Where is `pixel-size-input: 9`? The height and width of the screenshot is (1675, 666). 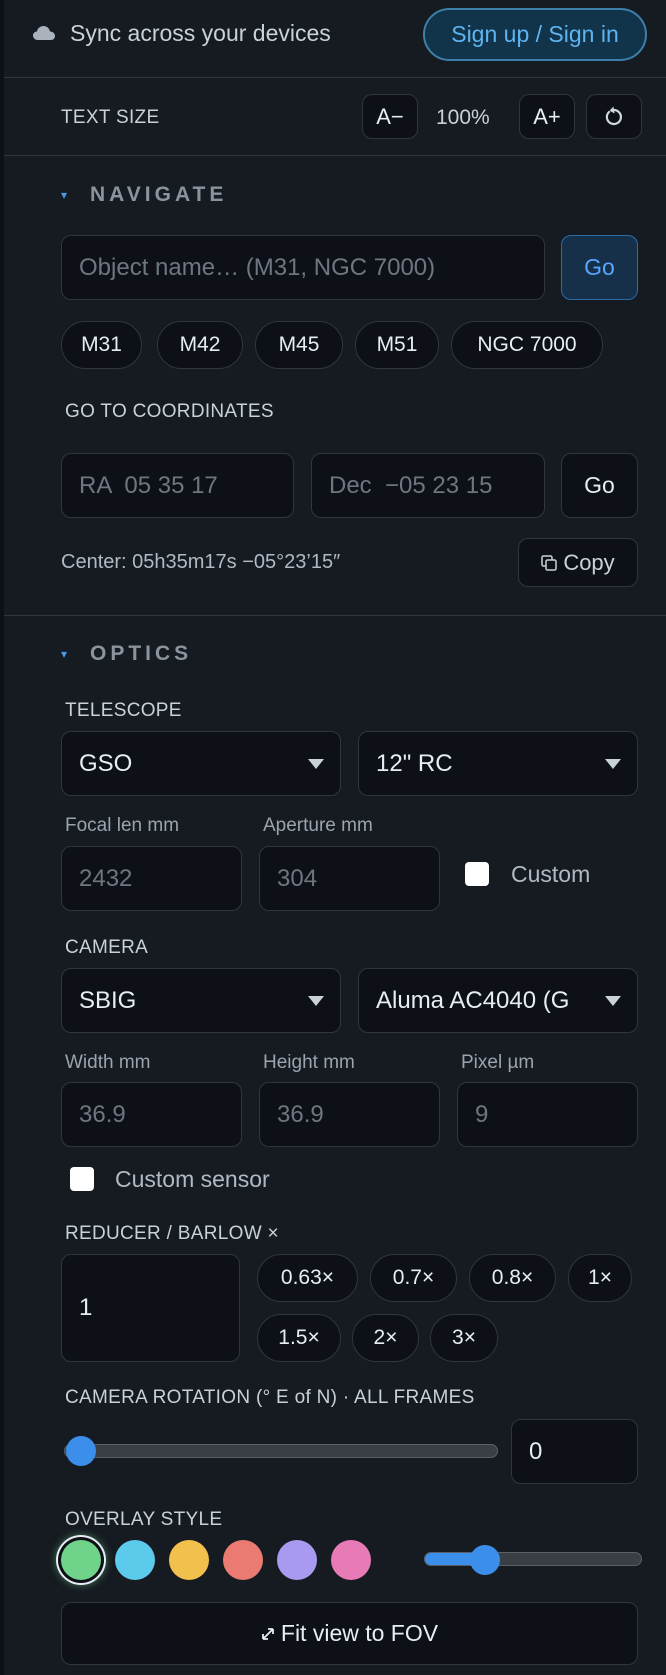
pixel-size-input: 9 is located at coordinates (547, 1114).